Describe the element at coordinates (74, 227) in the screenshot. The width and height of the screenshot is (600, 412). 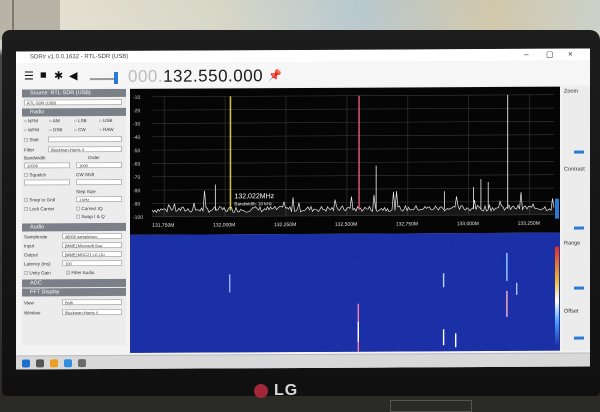
I see `audio-header: Audio` at that location.